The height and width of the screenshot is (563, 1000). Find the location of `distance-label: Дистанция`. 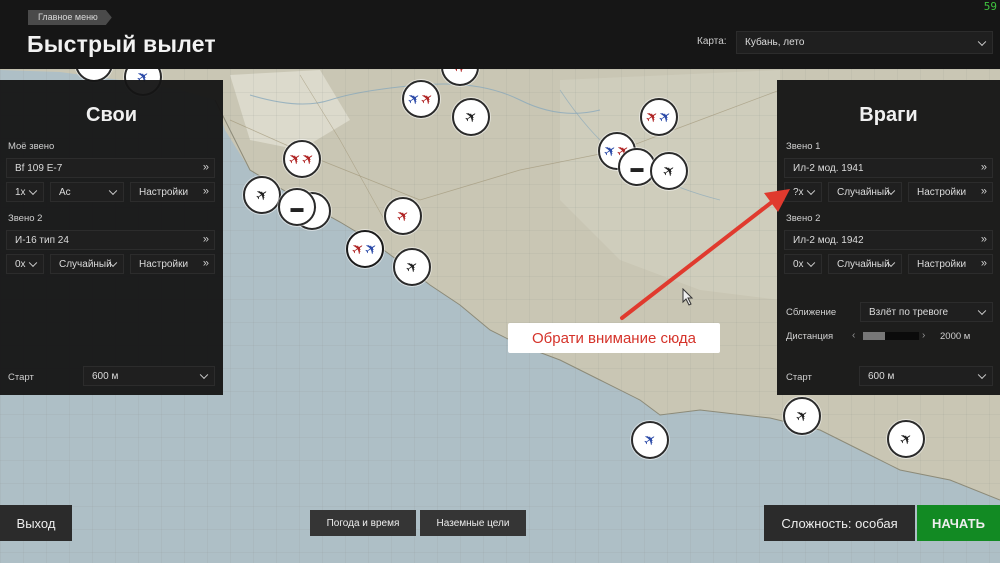

distance-label: Дистанция is located at coordinates (810, 336).